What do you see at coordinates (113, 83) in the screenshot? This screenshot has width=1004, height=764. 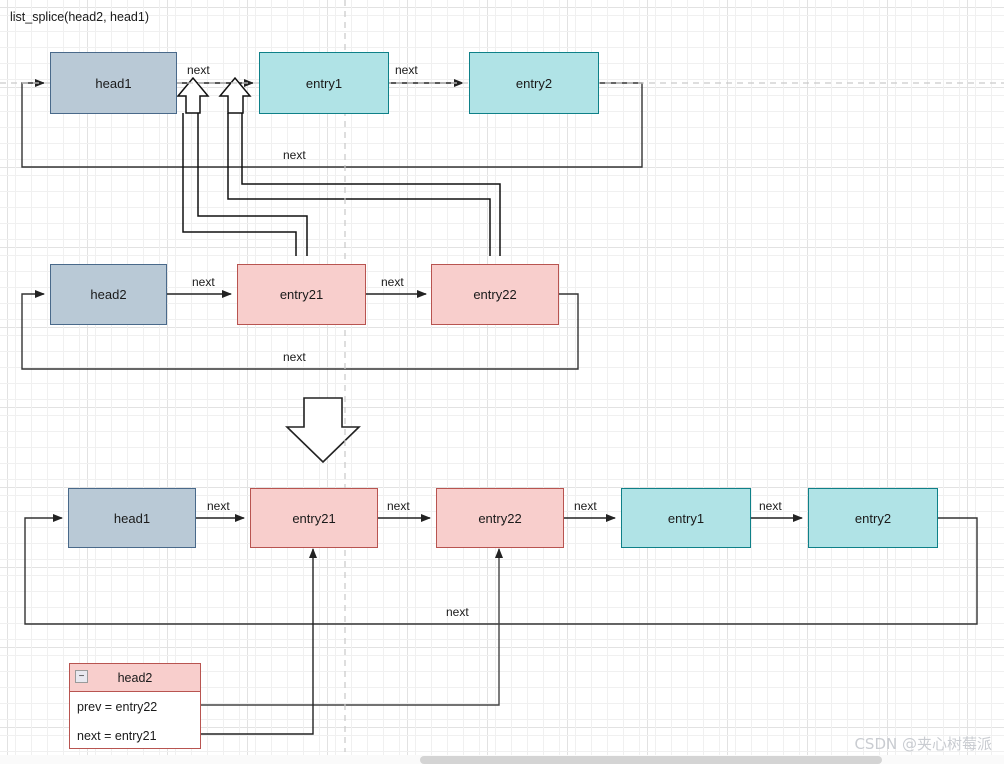 I see `node-head1-before: head1` at bounding box center [113, 83].